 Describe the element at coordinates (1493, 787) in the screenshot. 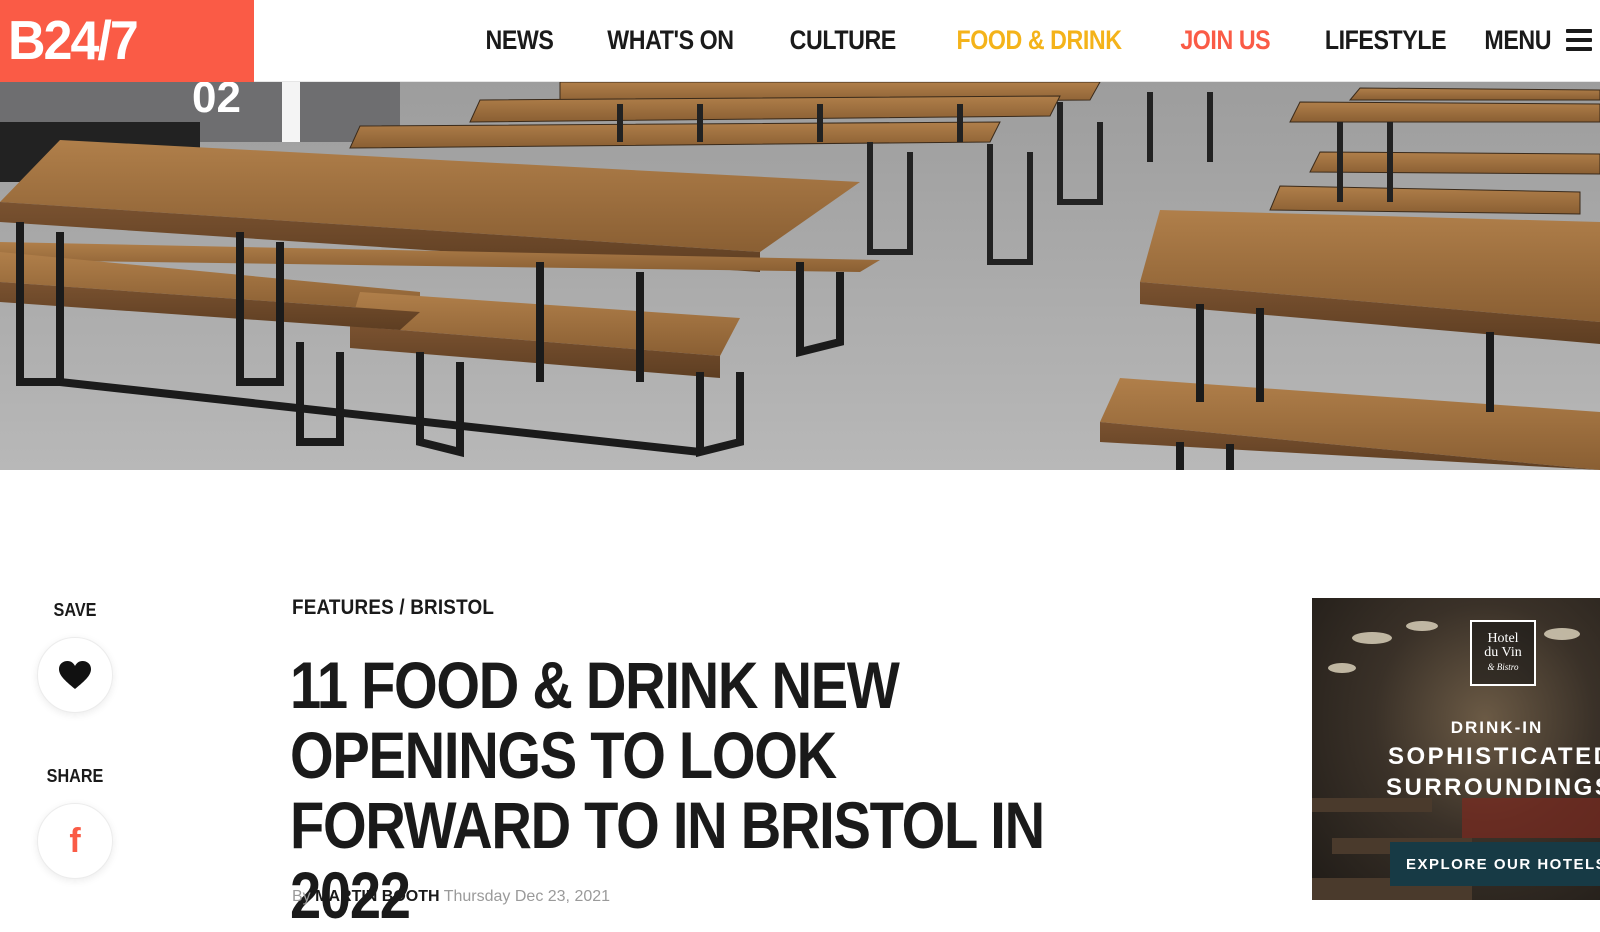

I see `advert-headline-3: SURROUNDINGS` at that location.